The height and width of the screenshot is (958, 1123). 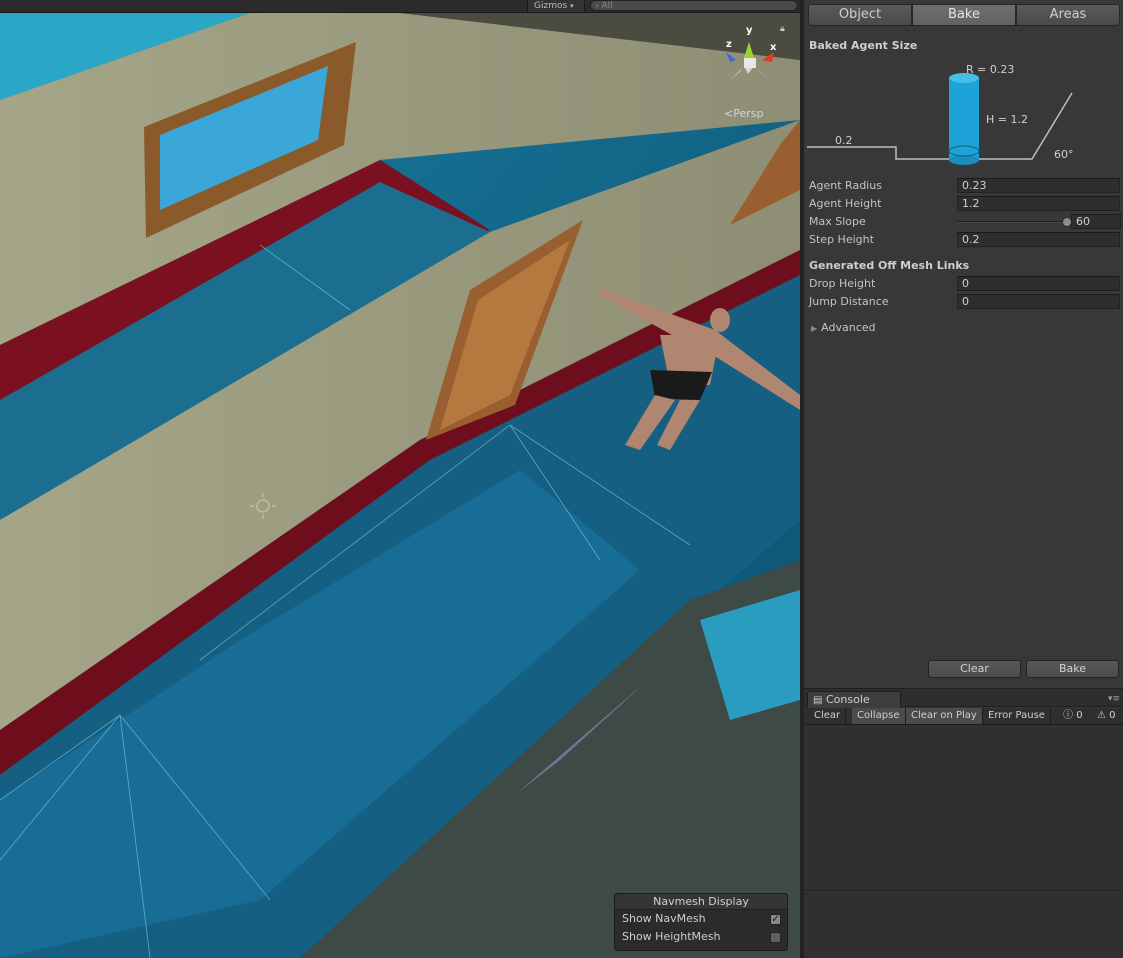 What do you see at coordinates (963, 698) in the screenshot?
I see `console-tabbar: ▤ Console ▾≡` at bounding box center [963, 698].